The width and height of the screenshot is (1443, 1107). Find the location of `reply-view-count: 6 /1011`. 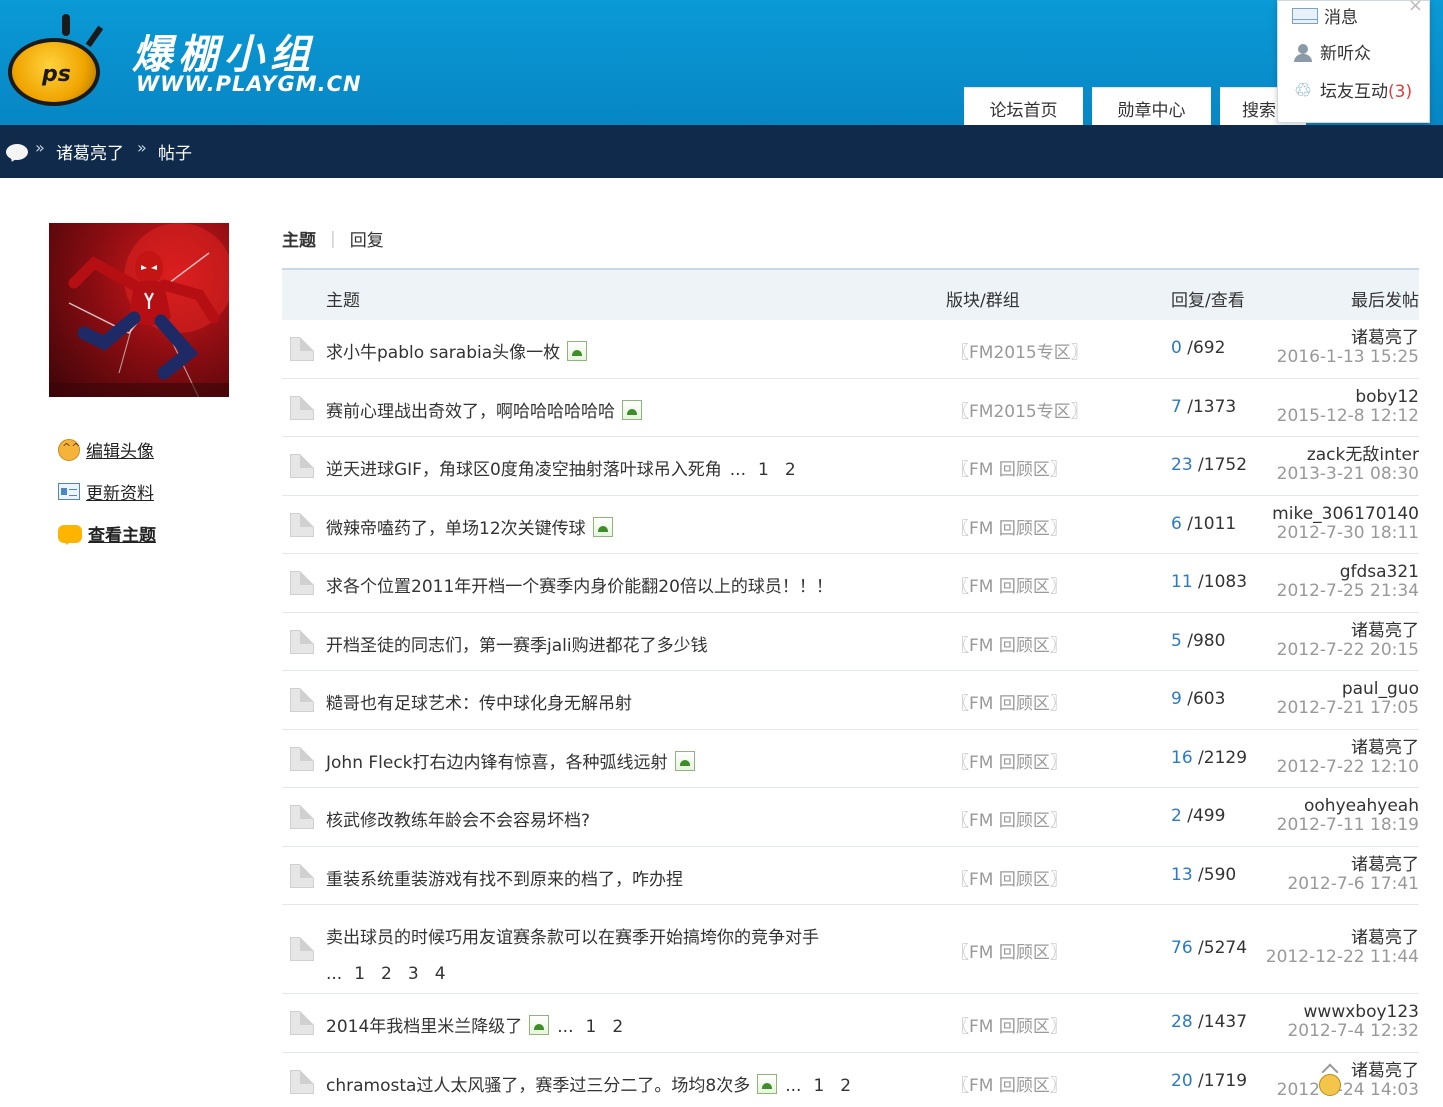

reply-view-count: 6 /1011 is located at coordinates (1203, 524).